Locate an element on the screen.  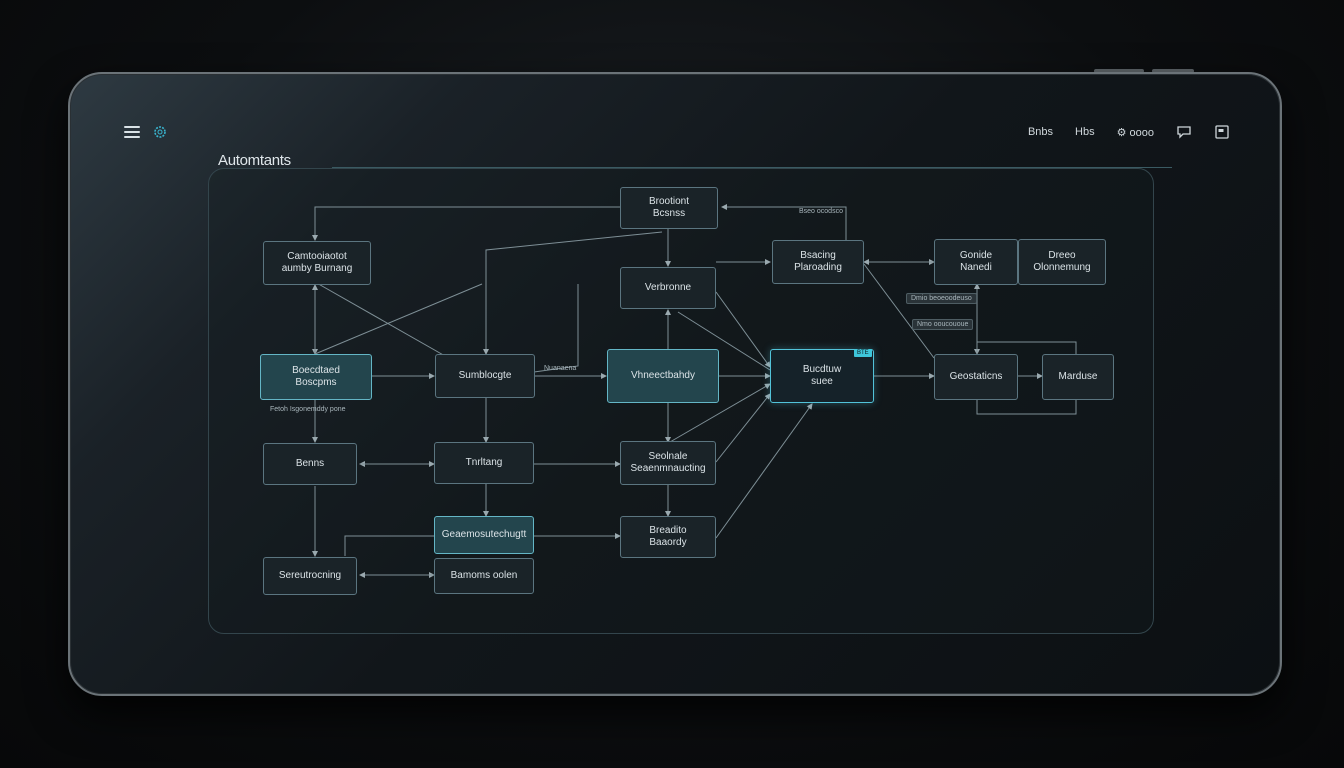
node-left-low: Benns is located at coordinates (310, 464).